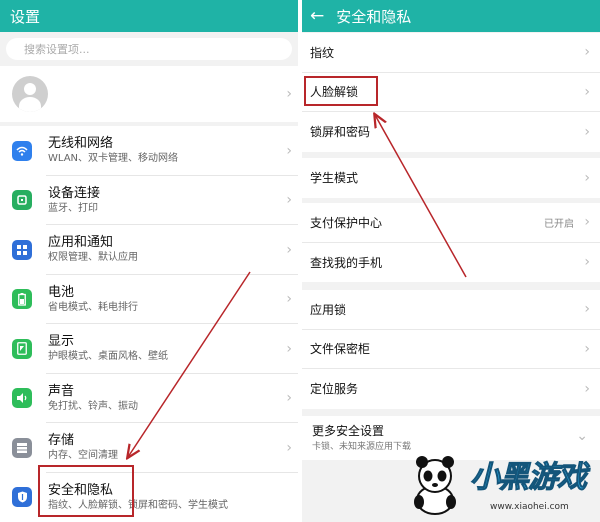 This screenshot has height=522, width=600. Describe the element at coordinates (559, 224) in the screenshot. I see `status-value: 已开启` at that location.